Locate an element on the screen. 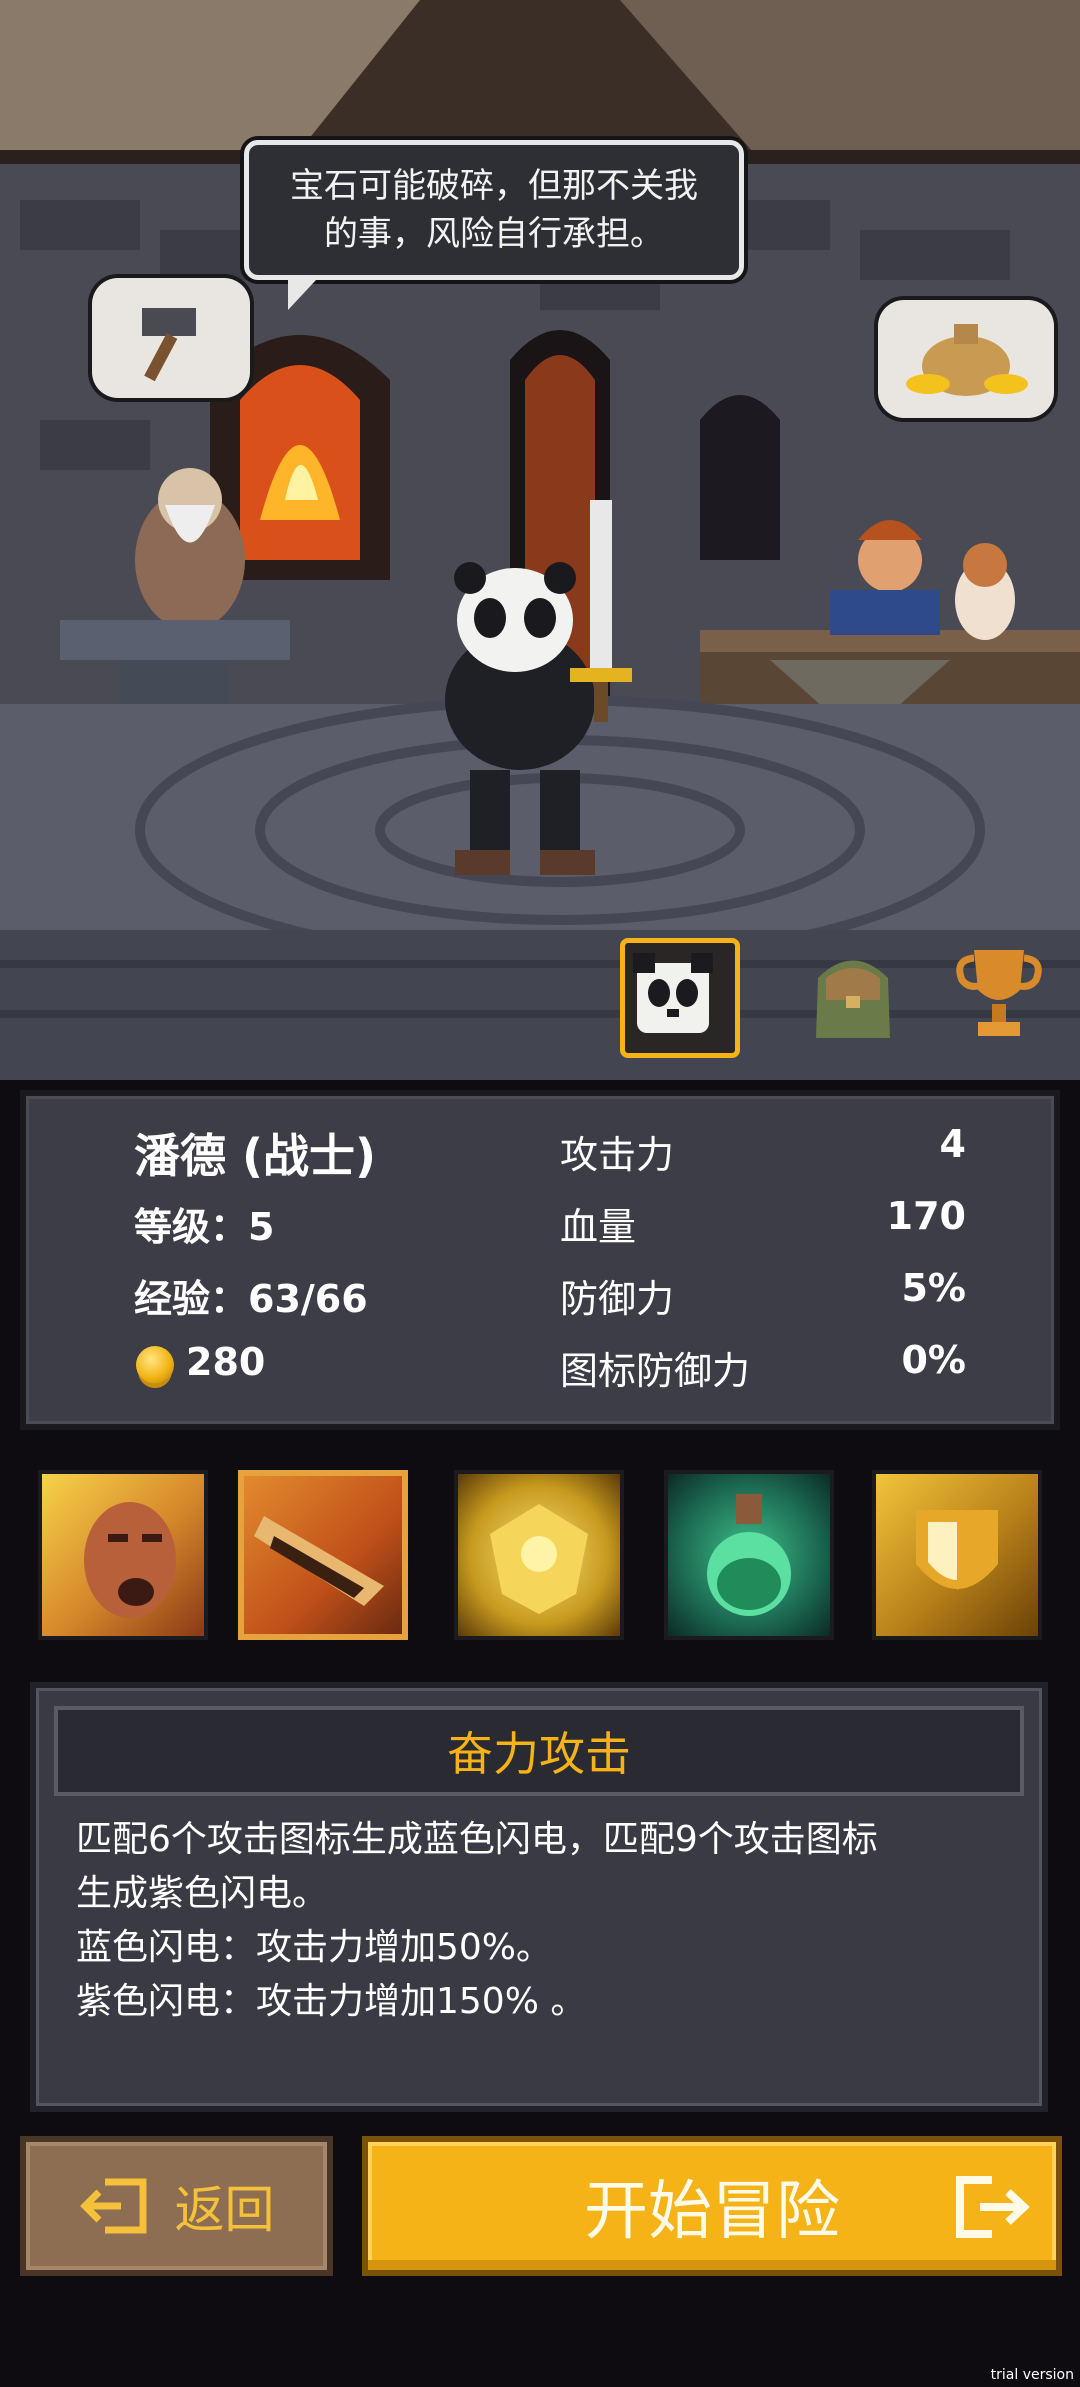 This screenshot has height=2387, width=1080. exit-right-icon is located at coordinates (993, 2207).